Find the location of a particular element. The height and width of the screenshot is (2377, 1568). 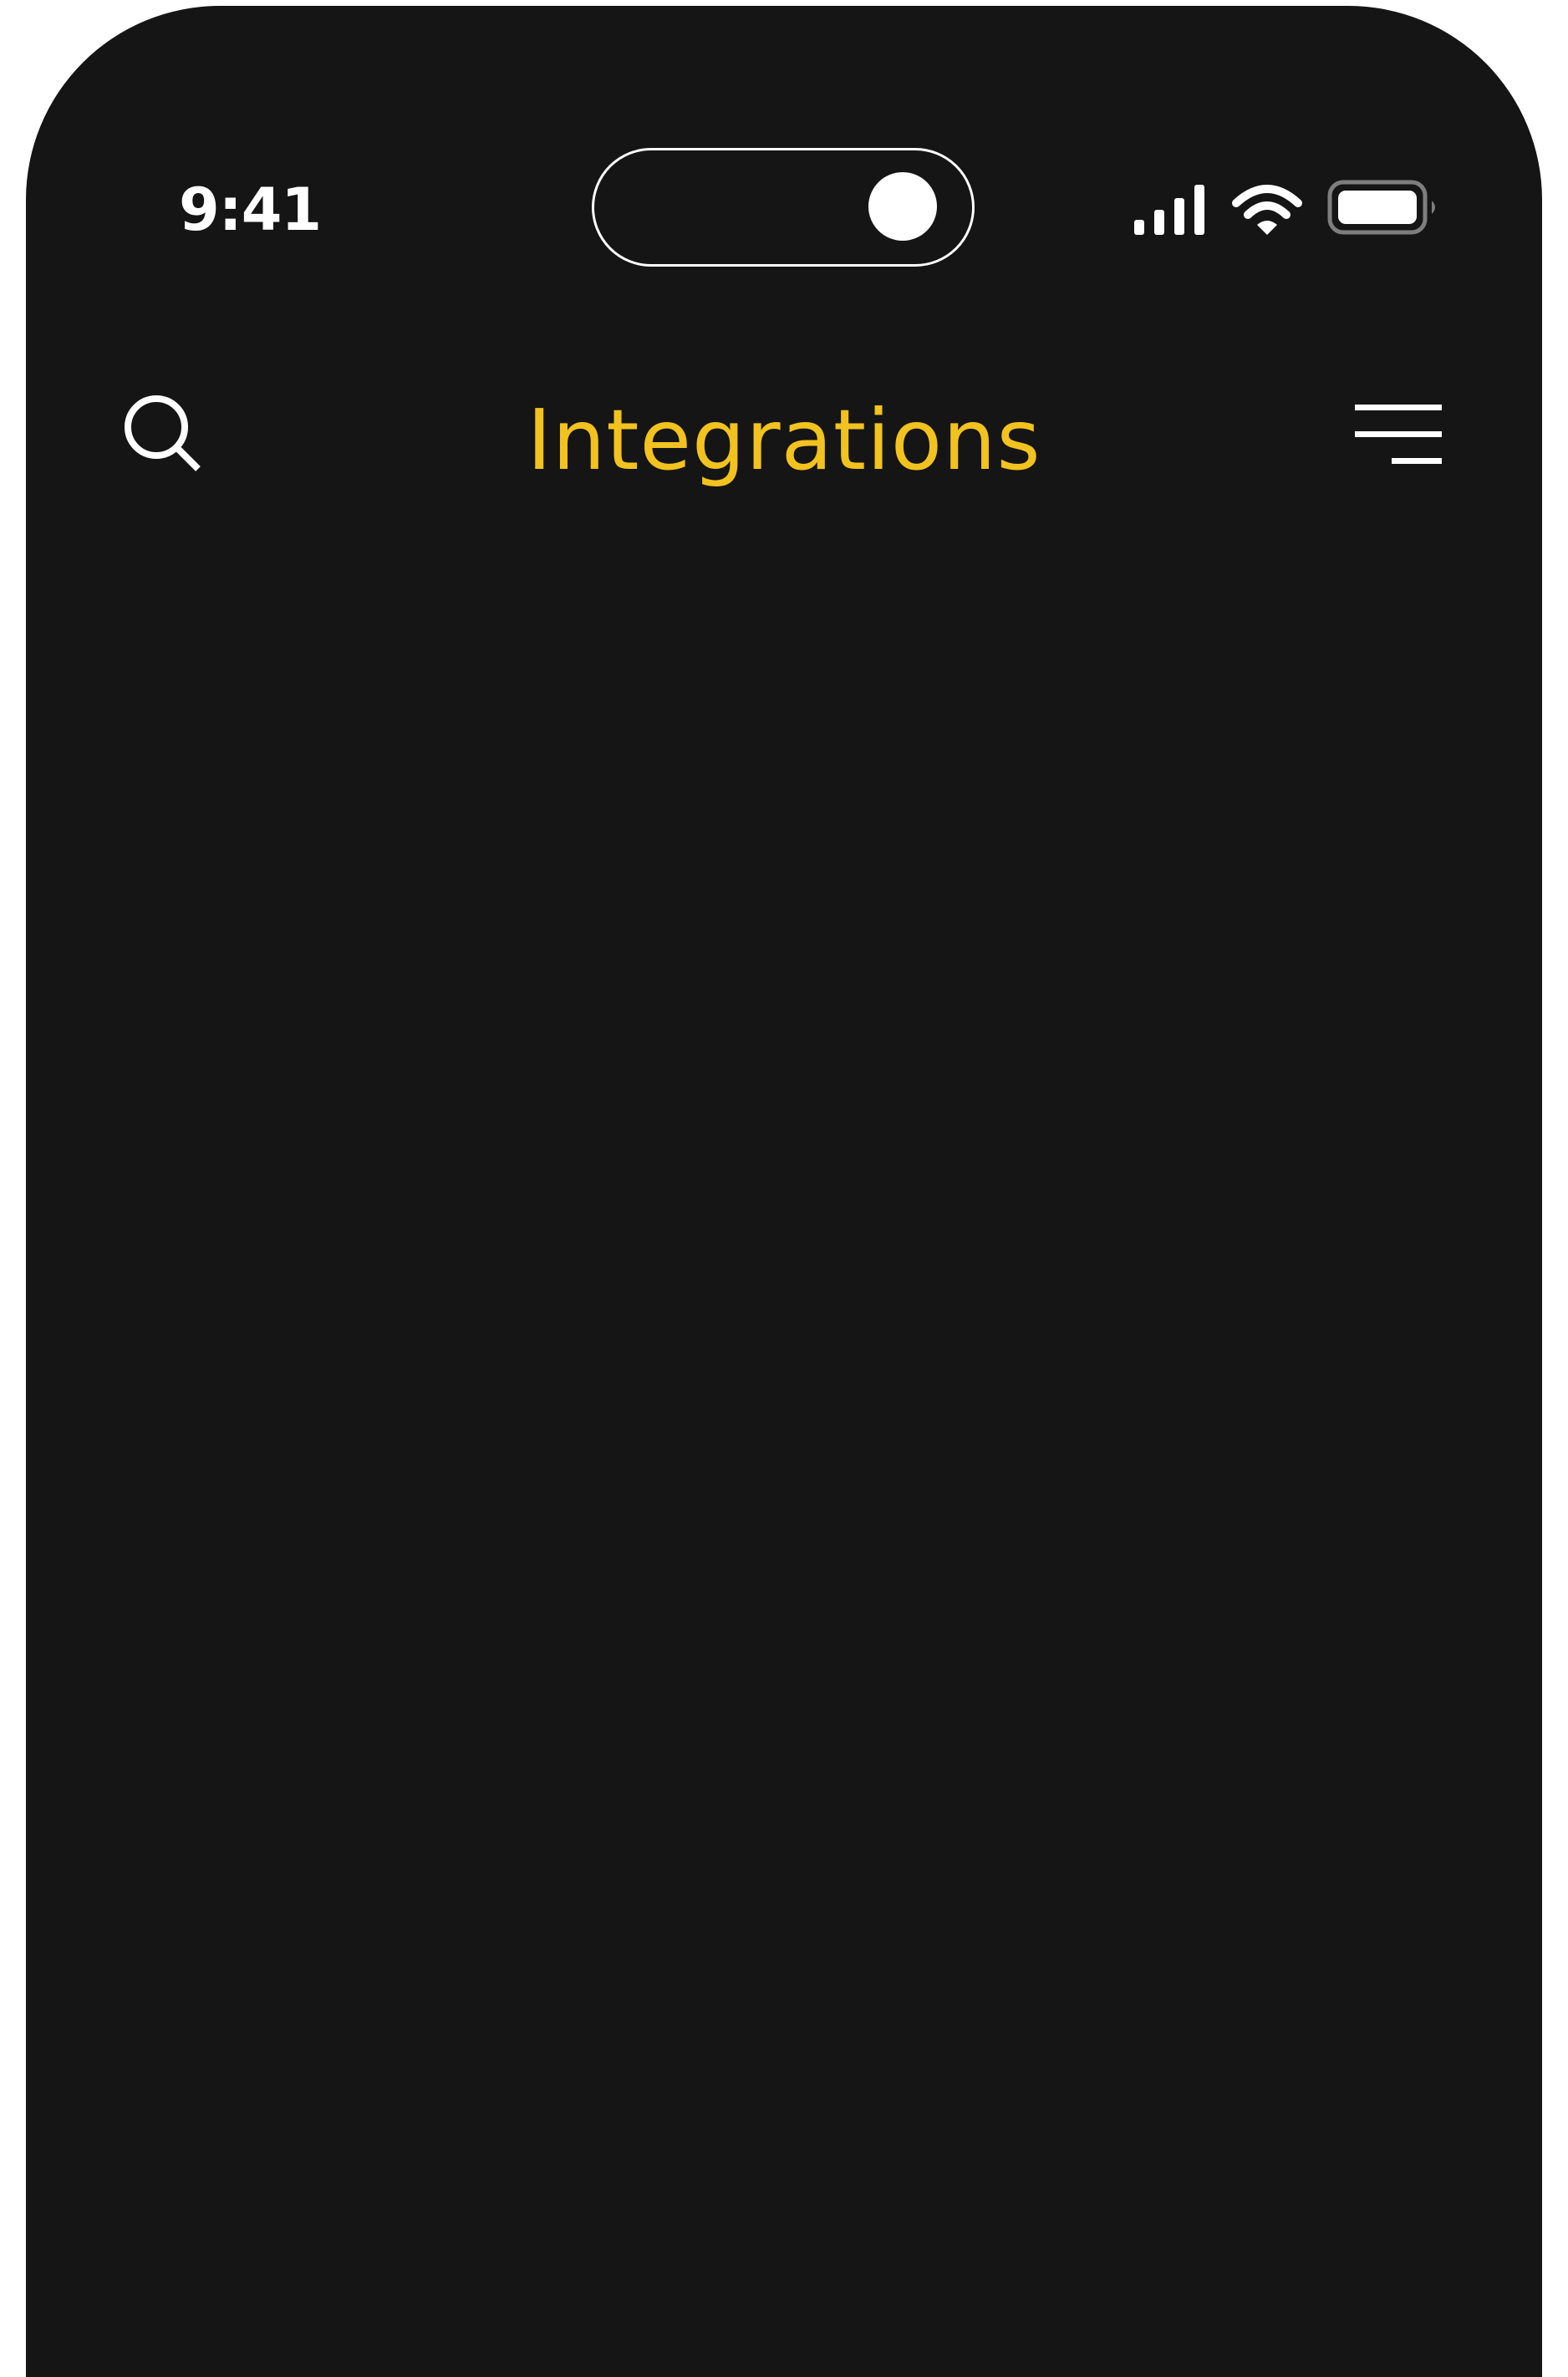

dynamic-island is located at coordinates (783, 208).